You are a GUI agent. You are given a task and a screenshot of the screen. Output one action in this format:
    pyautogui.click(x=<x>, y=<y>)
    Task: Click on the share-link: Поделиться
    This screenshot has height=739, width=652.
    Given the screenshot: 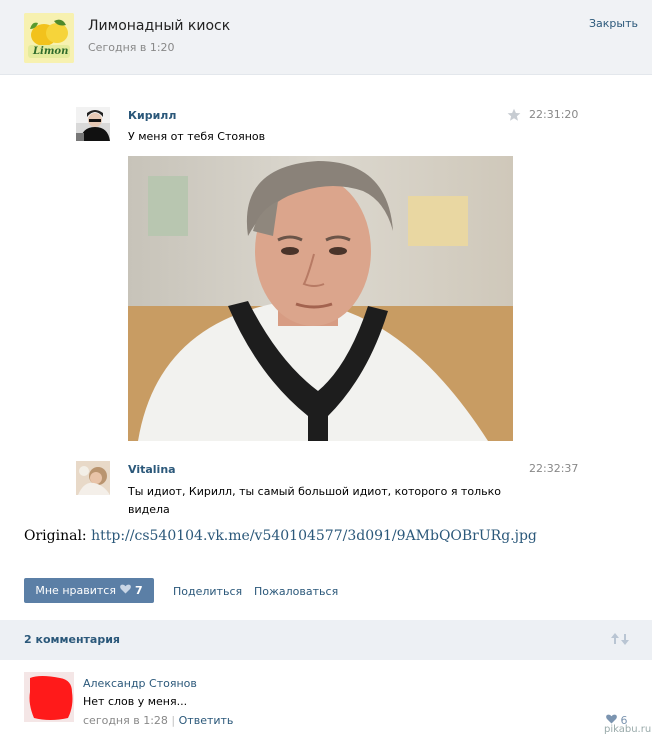 What is the action you would take?
    pyautogui.click(x=207, y=591)
    